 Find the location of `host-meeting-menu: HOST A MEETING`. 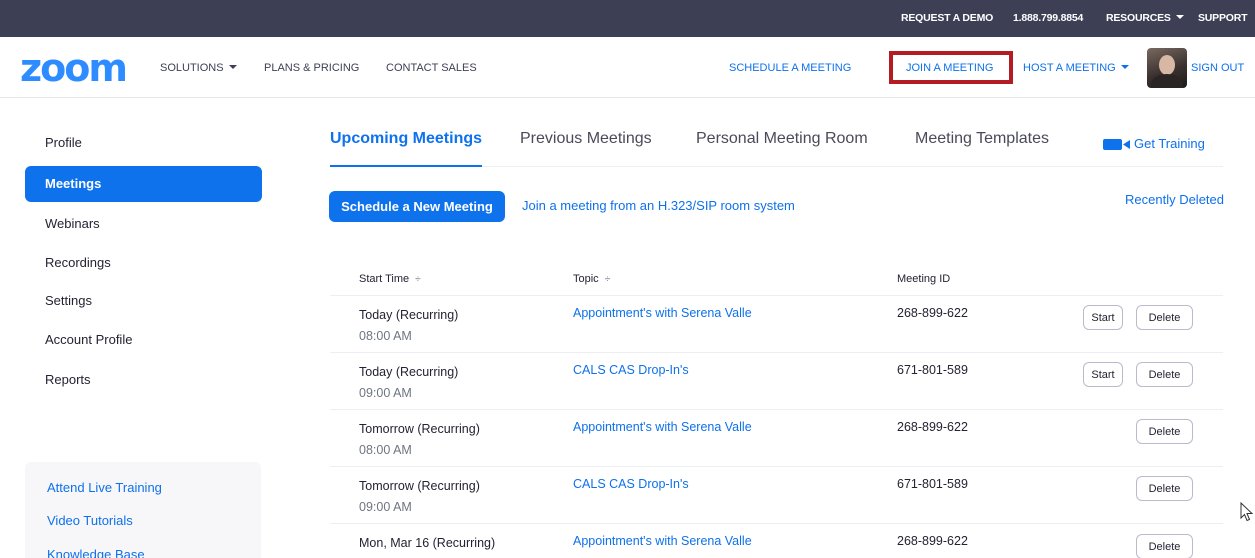

host-meeting-menu: HOST A MEETING is located at coordinates (1076, 68).